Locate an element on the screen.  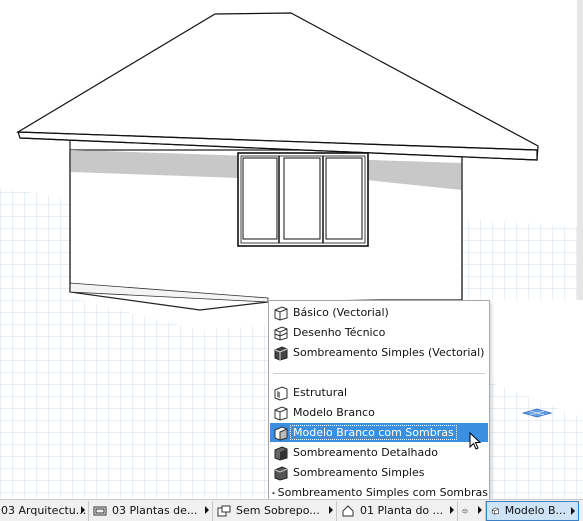
menu-item-sombreamento-simples-vectorial: Sombreamento Simples (Vectorial) is located at coordinates (379, 352).